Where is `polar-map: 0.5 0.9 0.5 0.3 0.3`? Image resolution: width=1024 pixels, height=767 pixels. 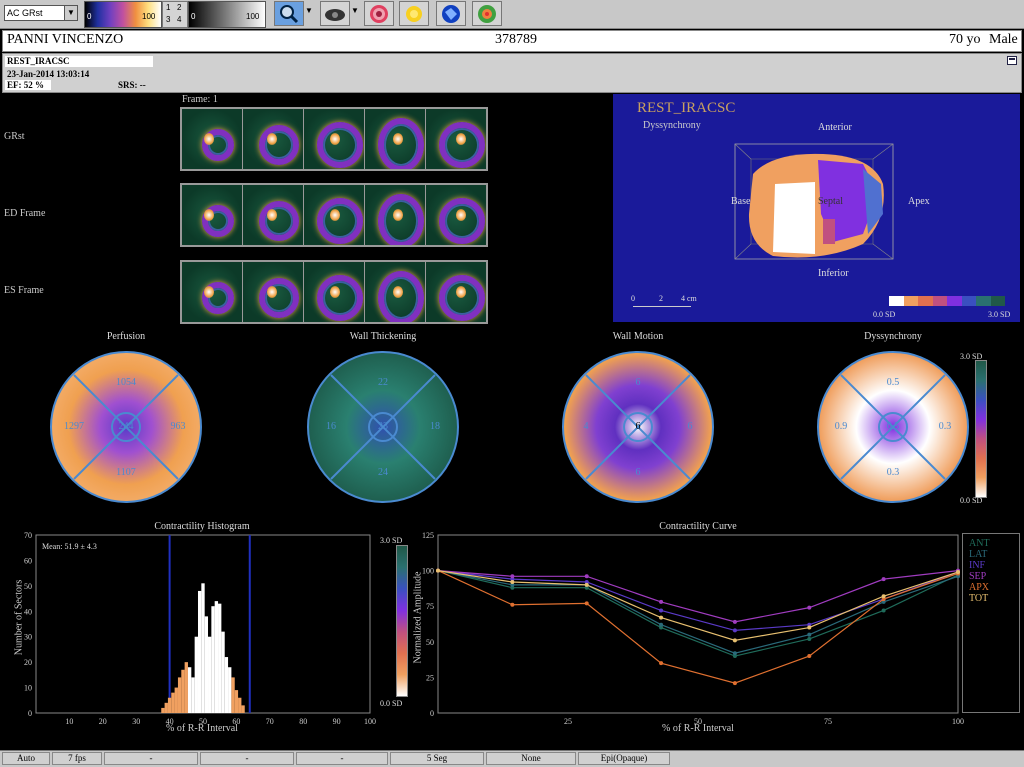
polar-map: 0.5 0.9 0.5 0.3 0.3 is located at coordinates (893, 427).